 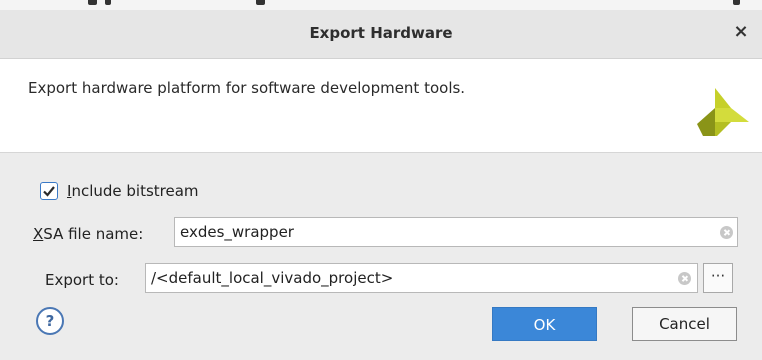 I want to click on clear-export-path-icon, so click(x=684, y=278).